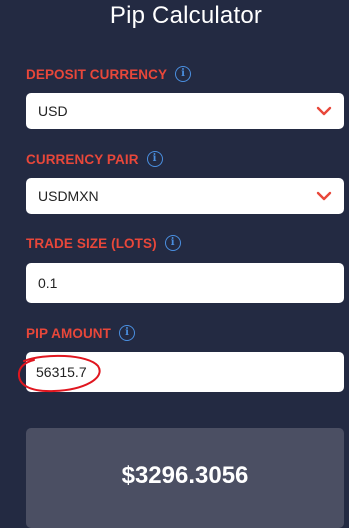  I want to click on pip-amount-input: 56315.7, so click(185, 372).